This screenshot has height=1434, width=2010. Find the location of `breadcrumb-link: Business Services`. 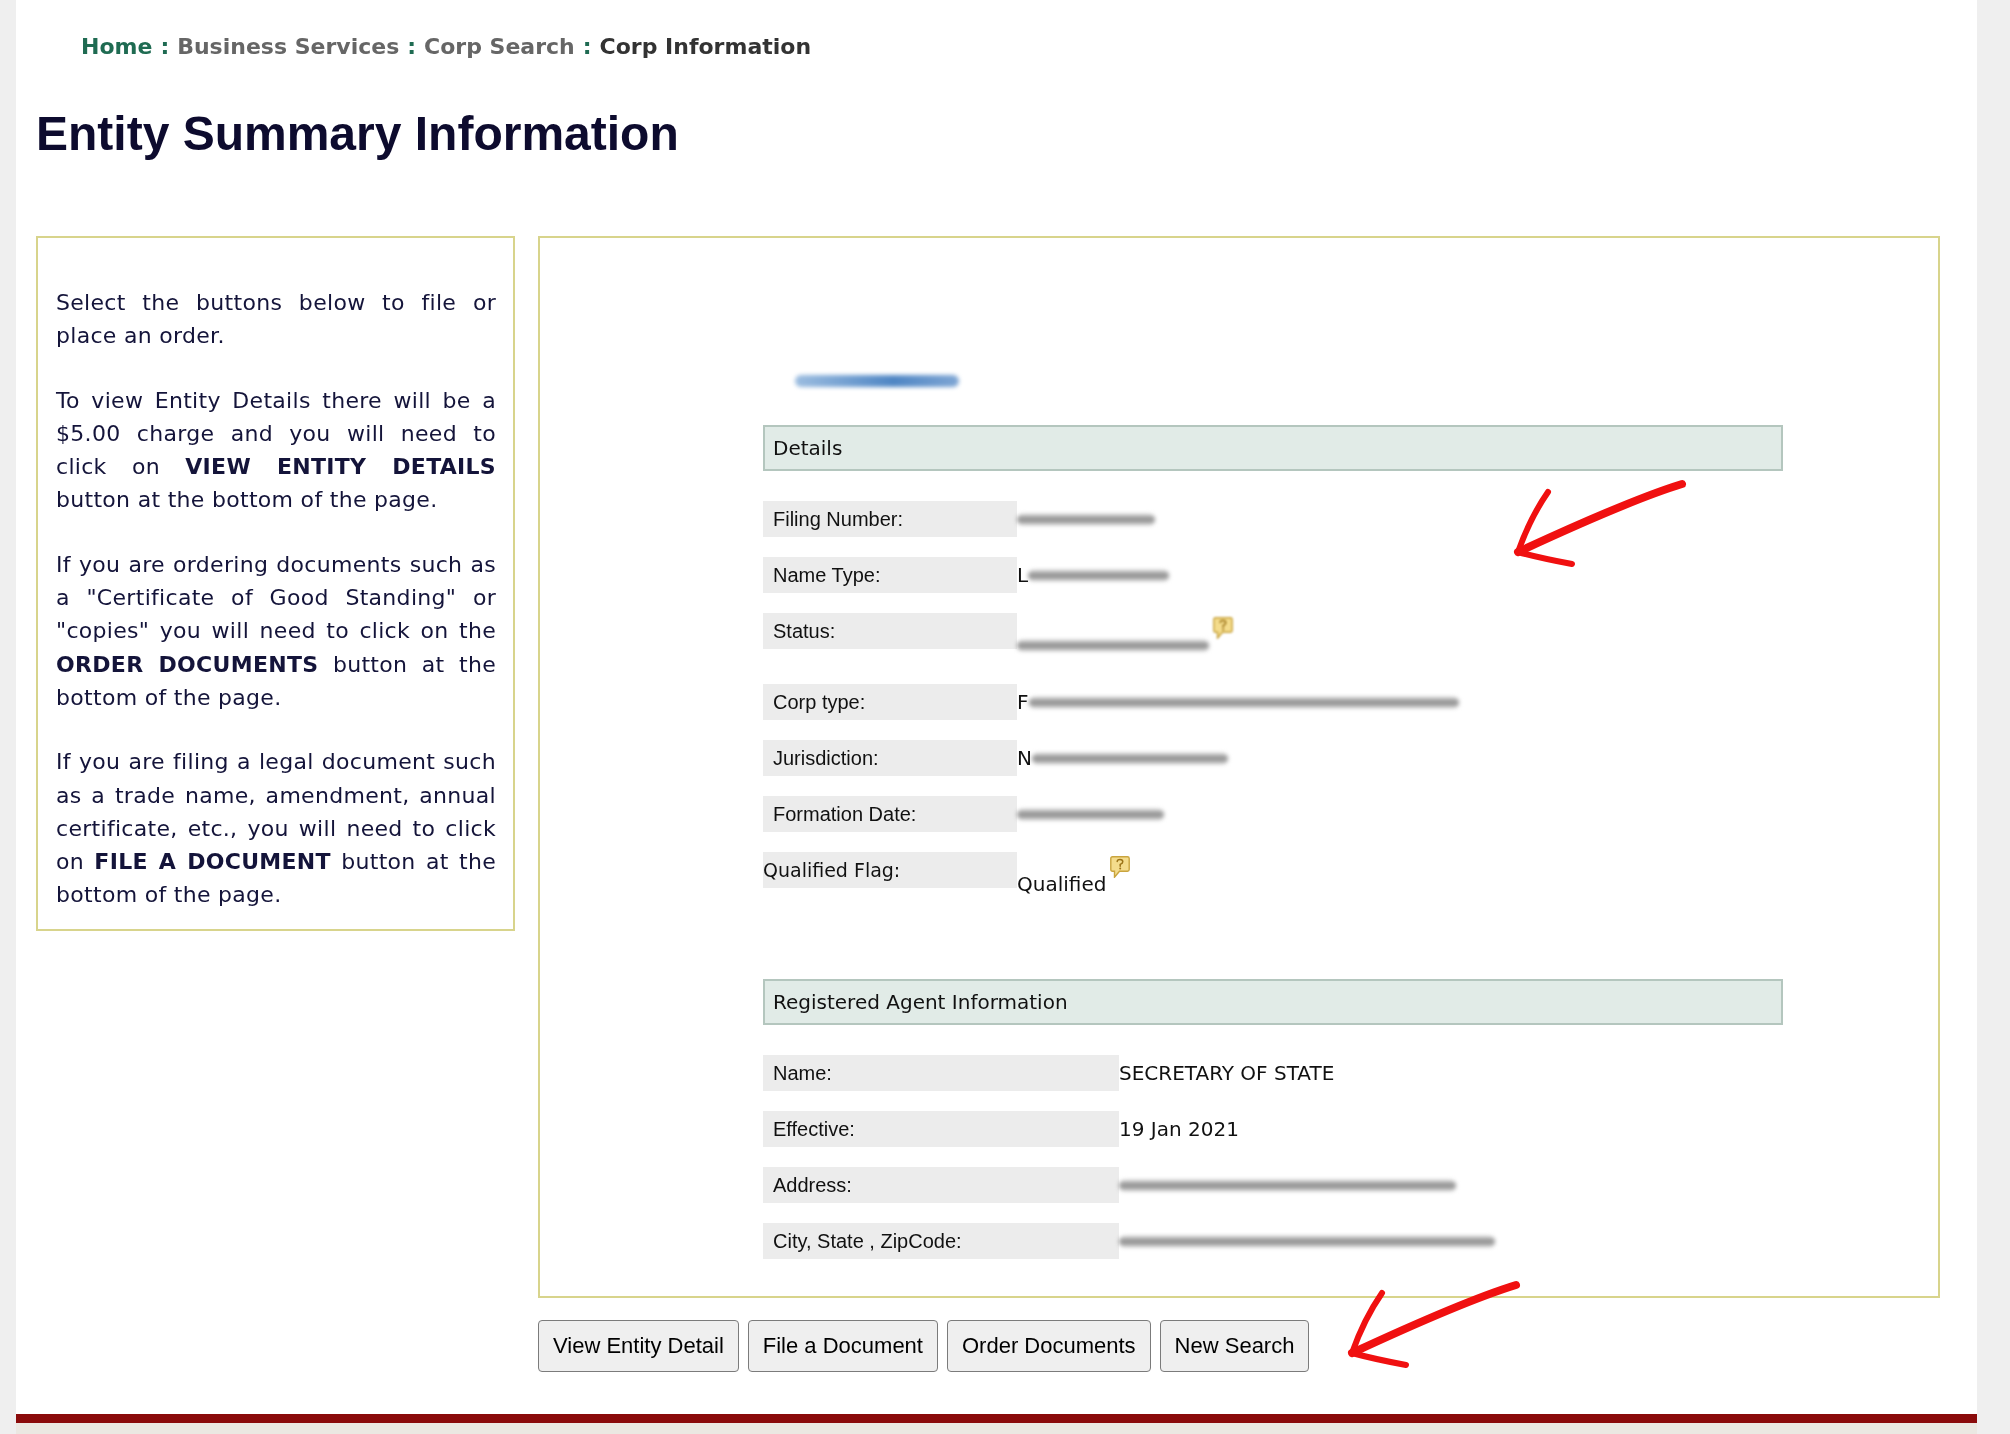

breadcrumb-link: Business Services is located at coordinates (288, 46).